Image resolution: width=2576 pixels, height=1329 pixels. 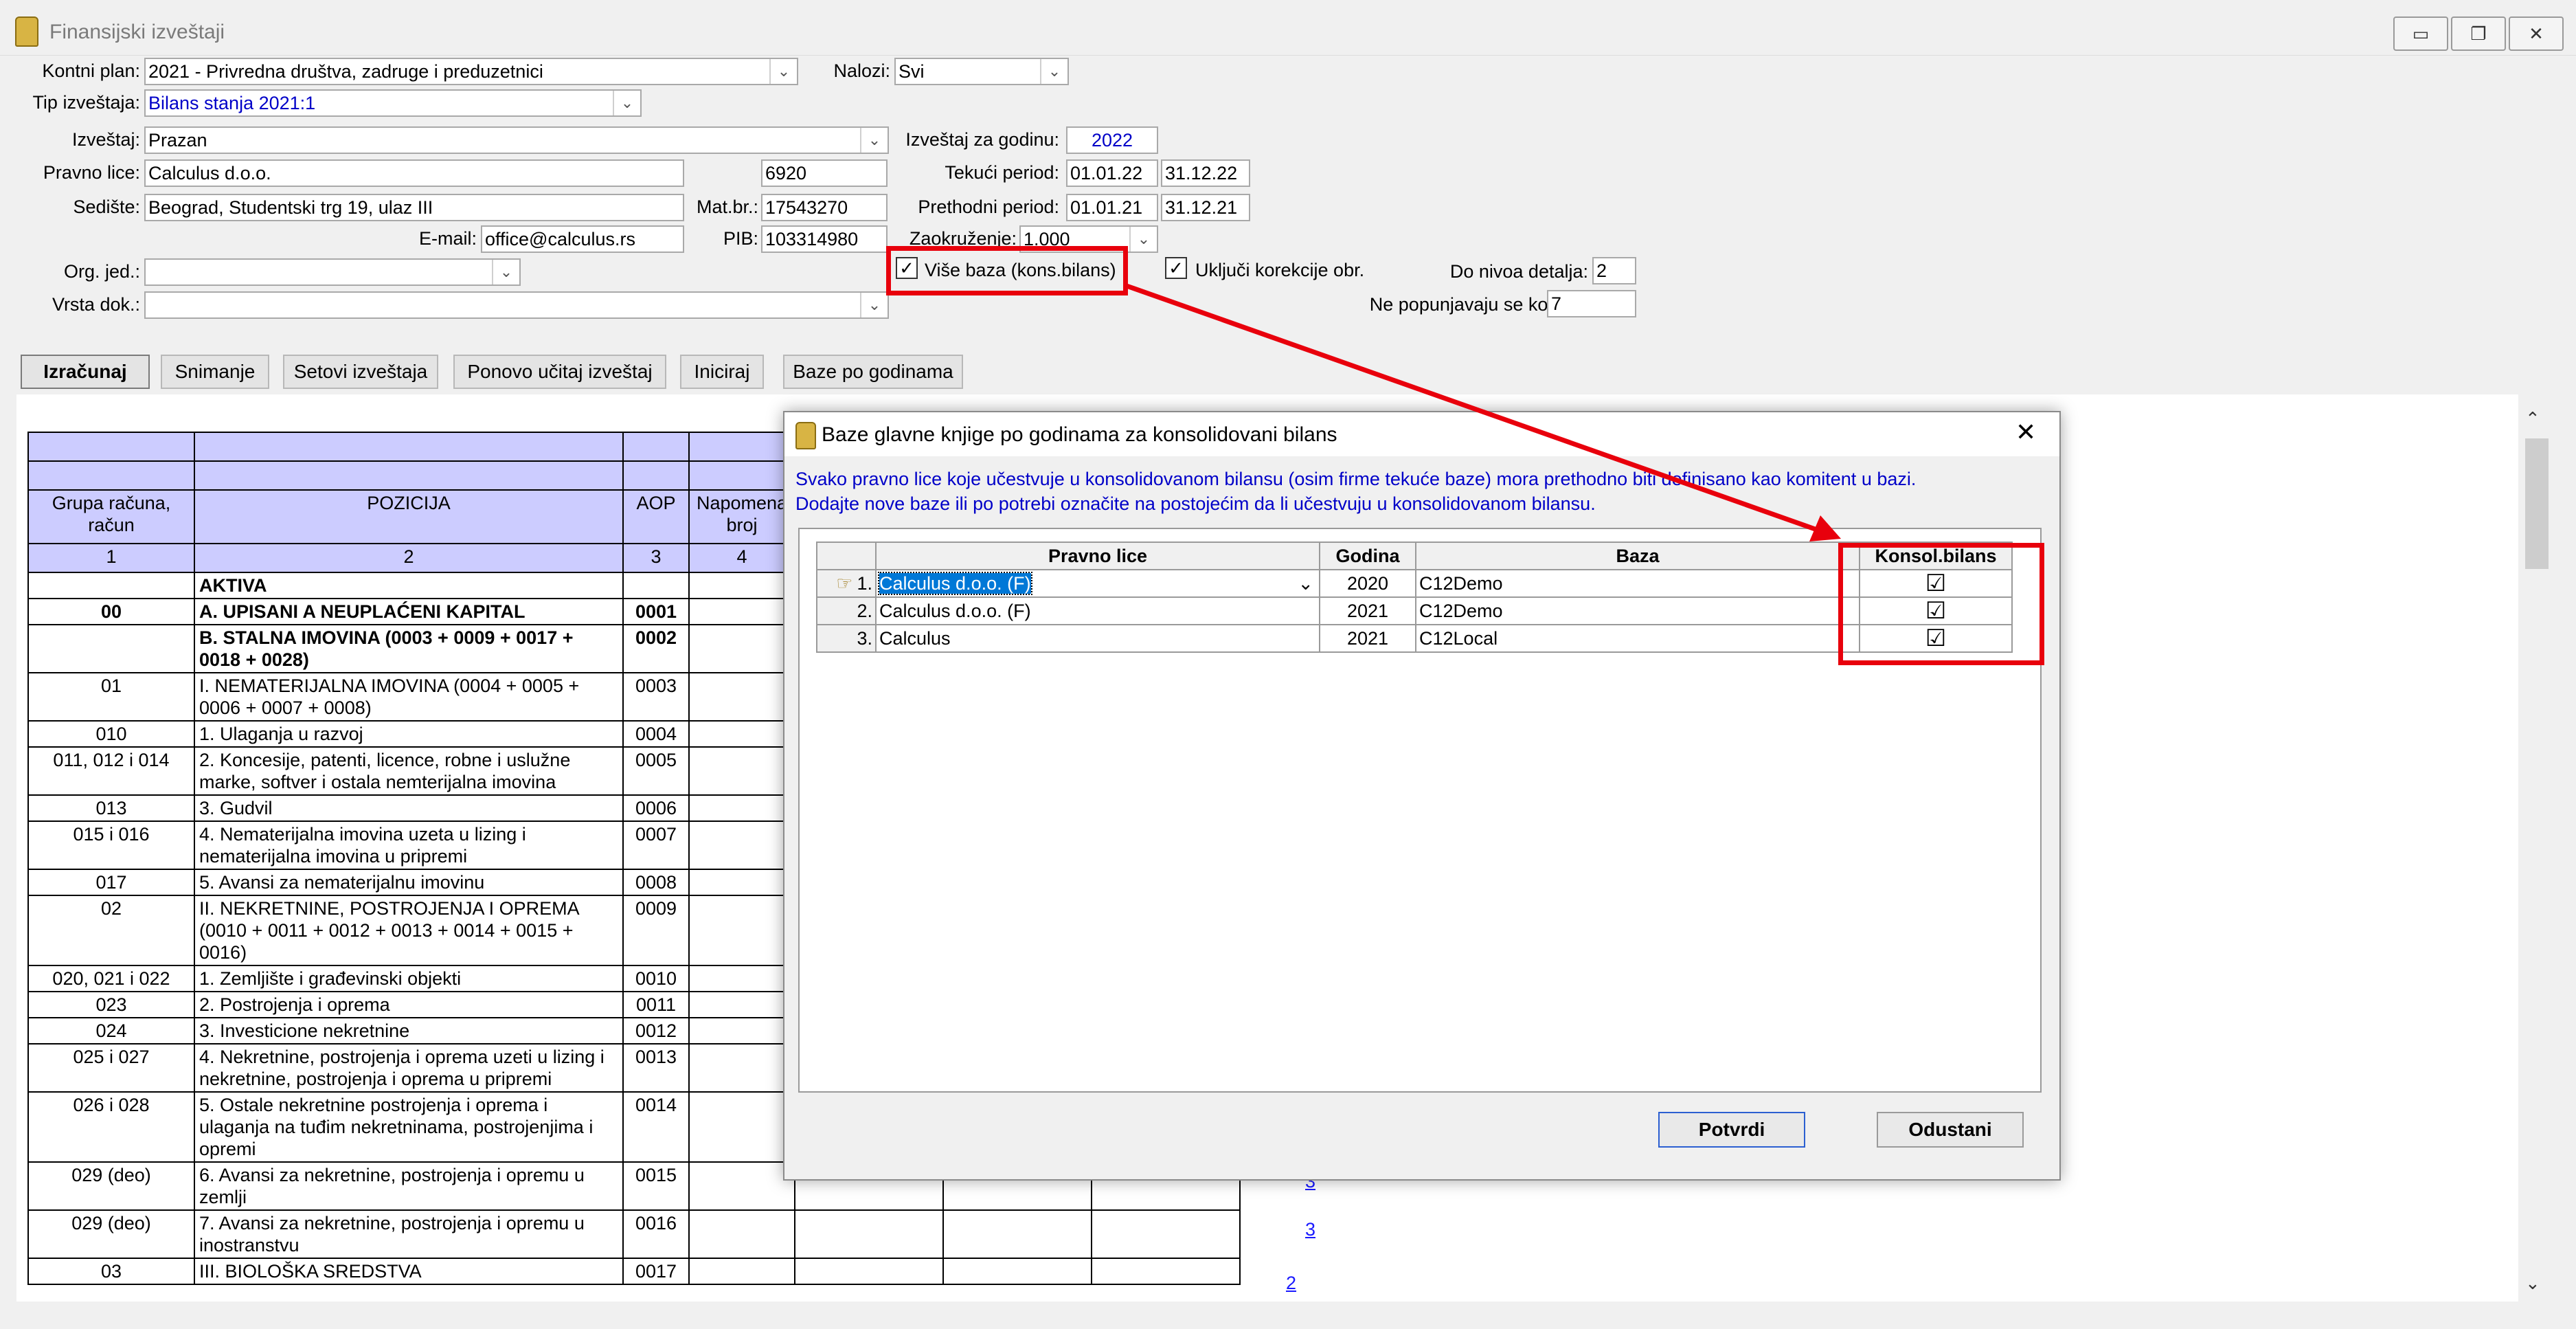 I want to click on annotation-arrow, so click(x=1483, y=412).